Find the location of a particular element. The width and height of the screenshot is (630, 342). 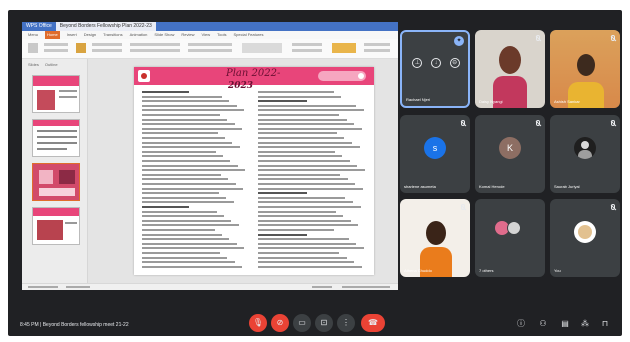

activities-icon: ⁂ is located at coordinates (585, 324).